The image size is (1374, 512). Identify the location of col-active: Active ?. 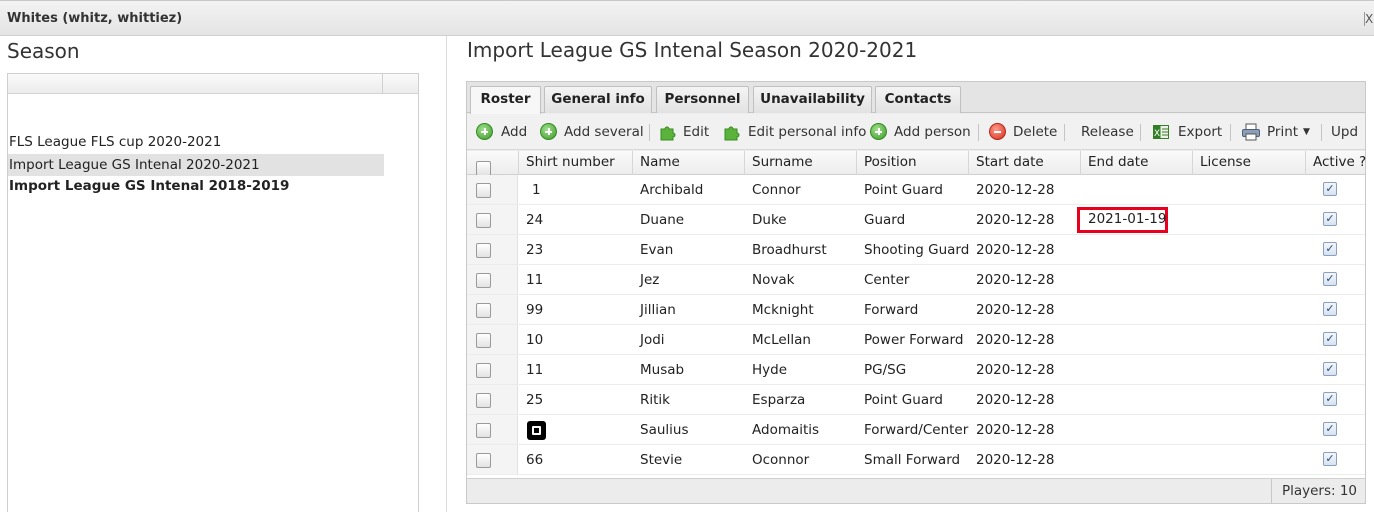
(1336, 163).